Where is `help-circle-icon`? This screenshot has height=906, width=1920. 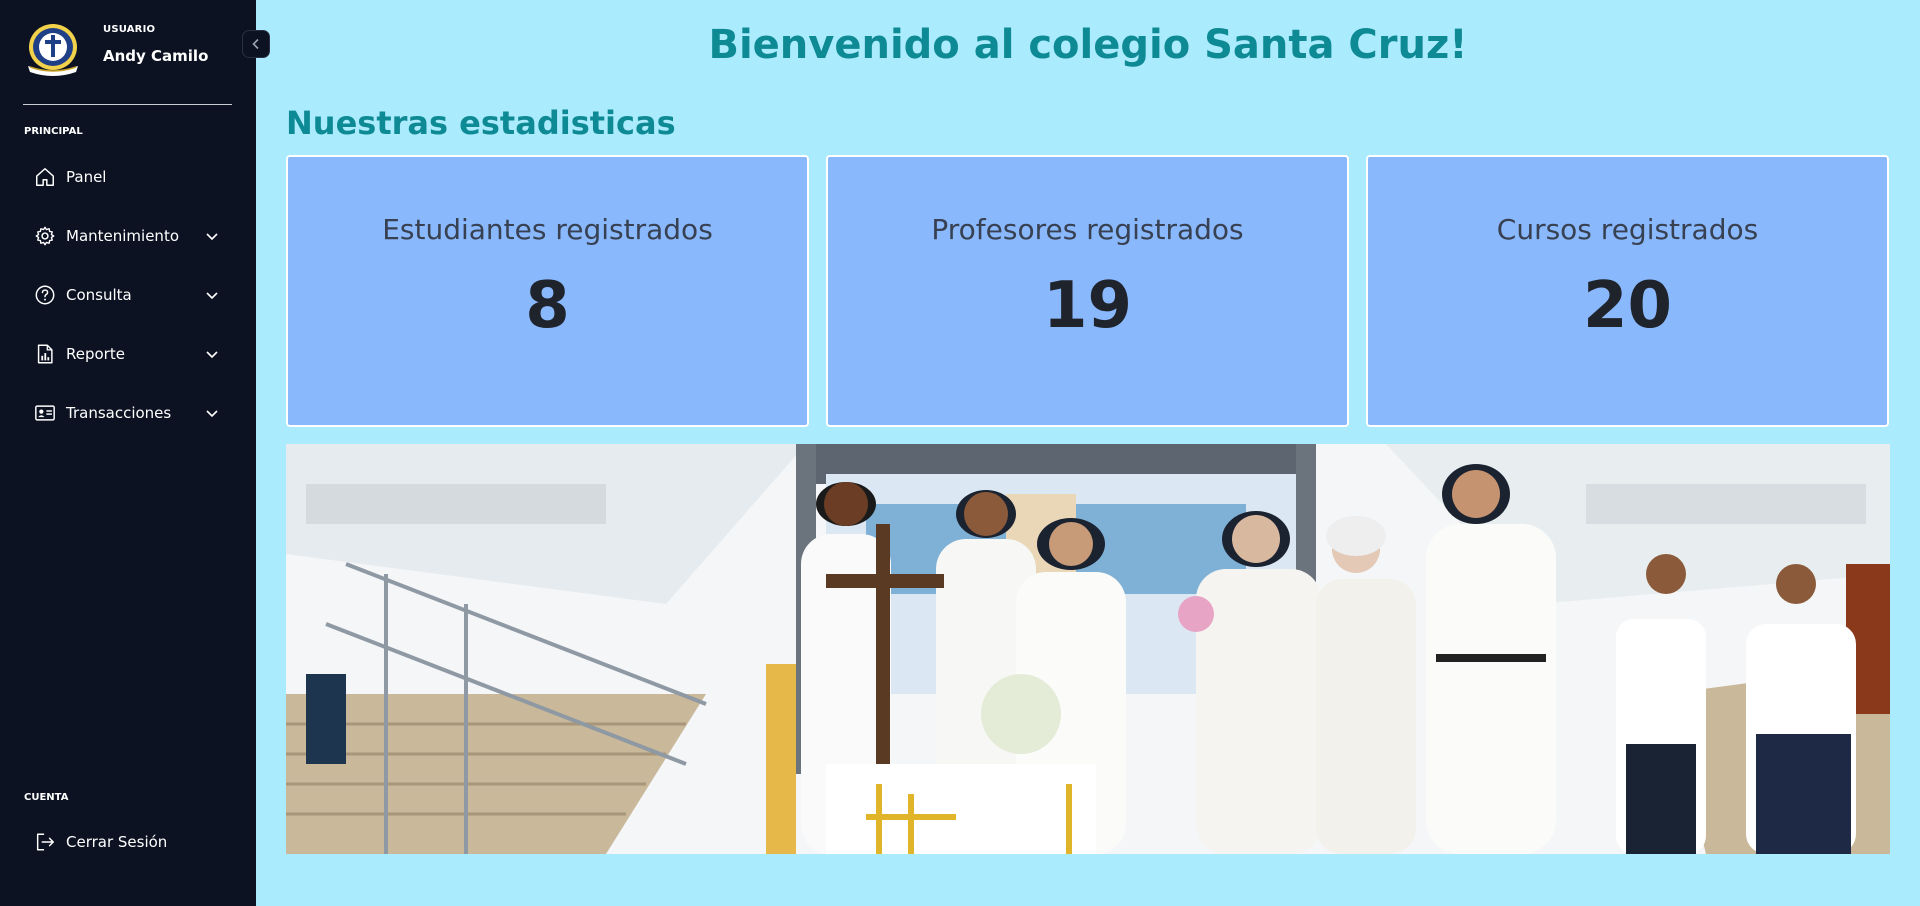 help-circle-icon is located at coordinates (45, 295).